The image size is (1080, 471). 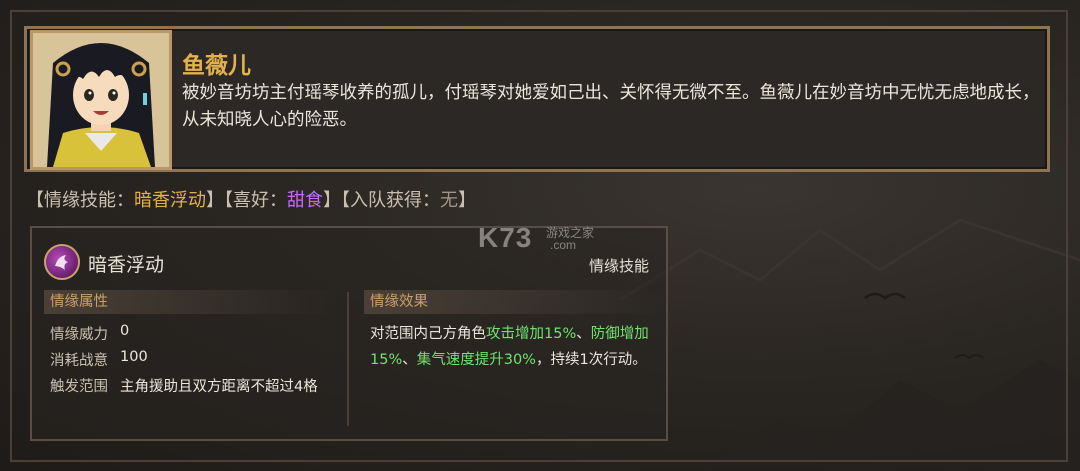 What do you see at coordinates (531, 334) in the screenshot?
I see `effect-highlight-attack: 攻击增加15%` at bounding box center [531, 334].